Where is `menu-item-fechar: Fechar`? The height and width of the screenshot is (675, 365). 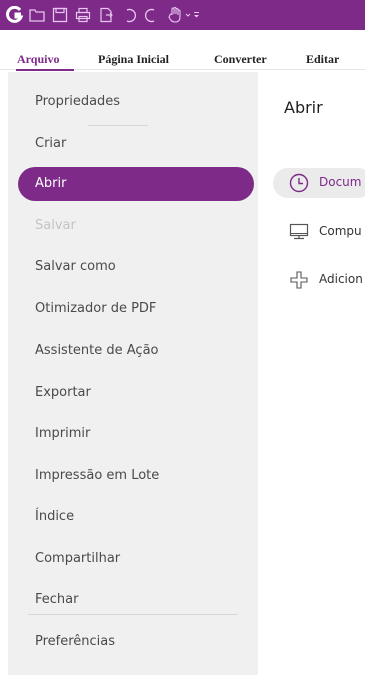 menu-item-fechar: Fechar is located at coordinates (133, 600).